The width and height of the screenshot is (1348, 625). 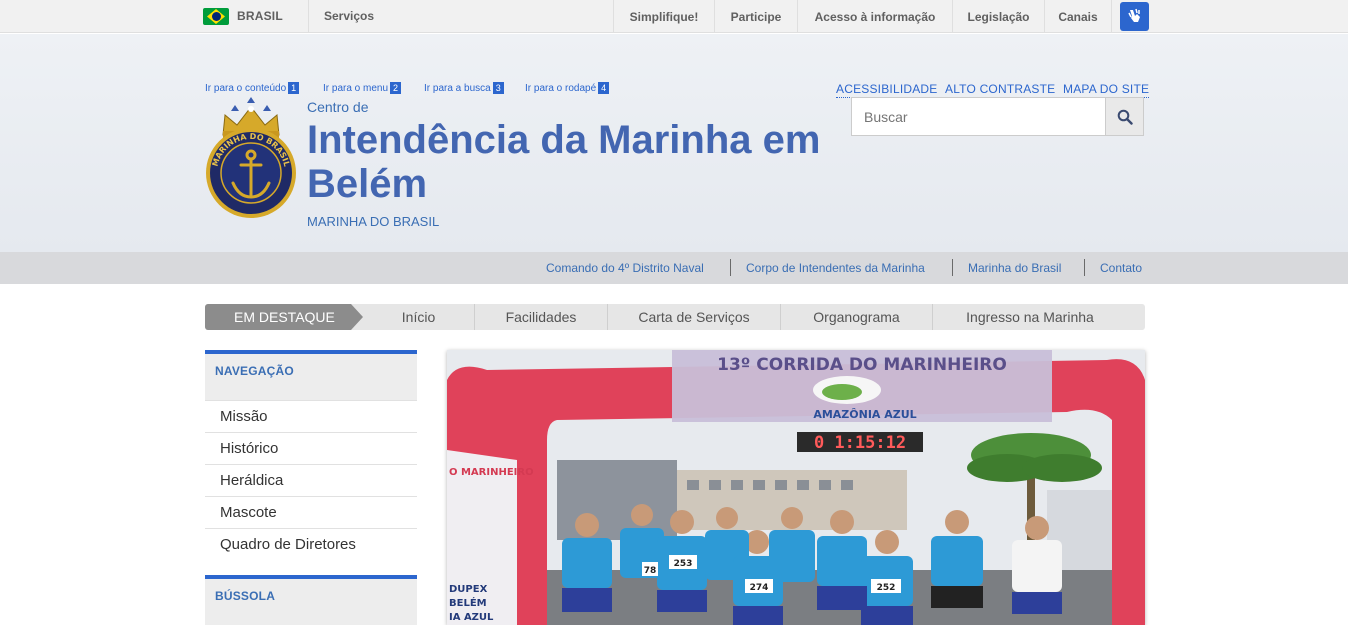 What do you see at coordinates (464, 88) in the screenshot?
I see `skip-to-search-link: Ir para a busca 3` at bounding box center [464, 88].